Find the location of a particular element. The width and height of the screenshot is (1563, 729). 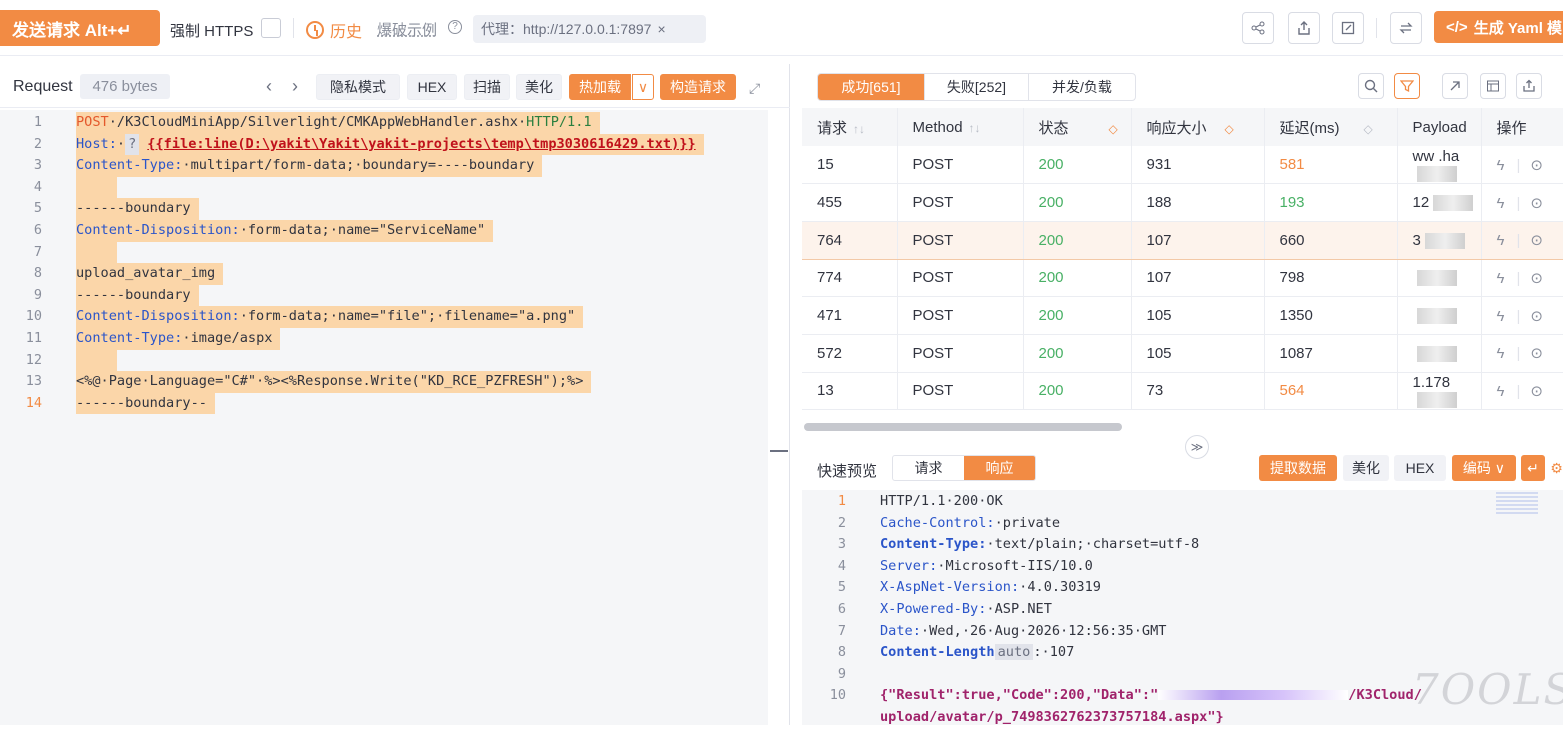

tab-failed: 失败[252] is located at coordinates (977, 87).